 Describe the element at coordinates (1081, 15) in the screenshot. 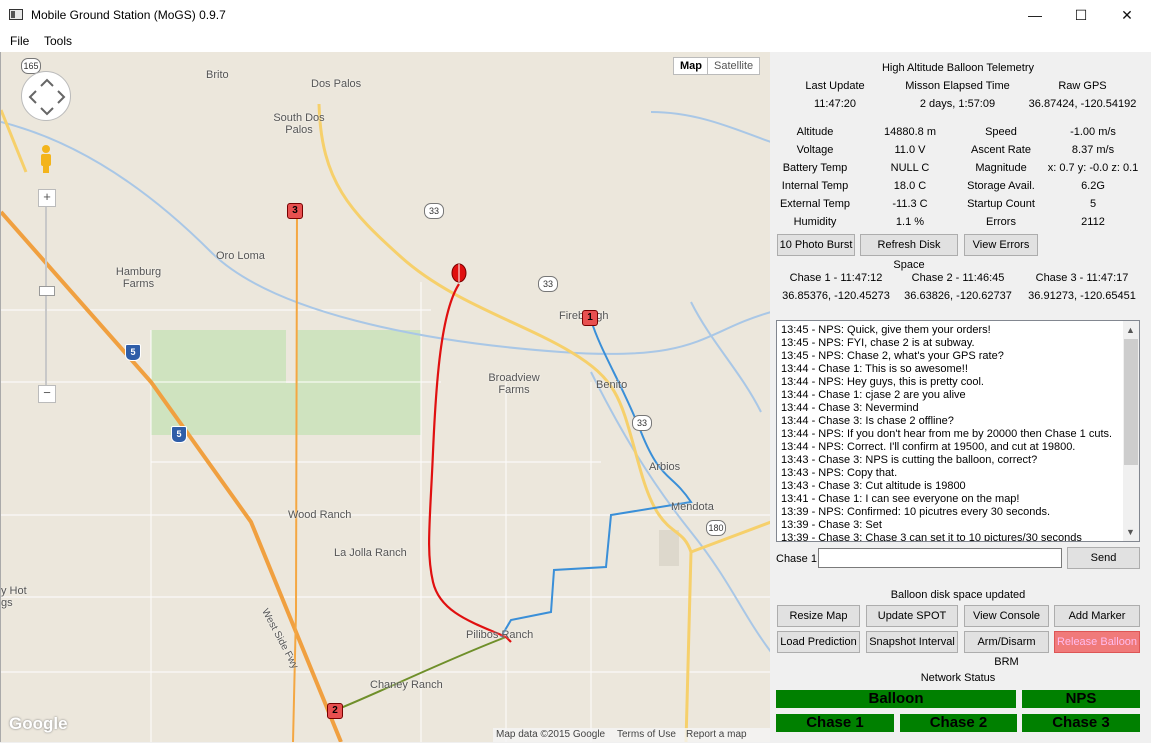

I see `maximize-button: ☐` at that location.